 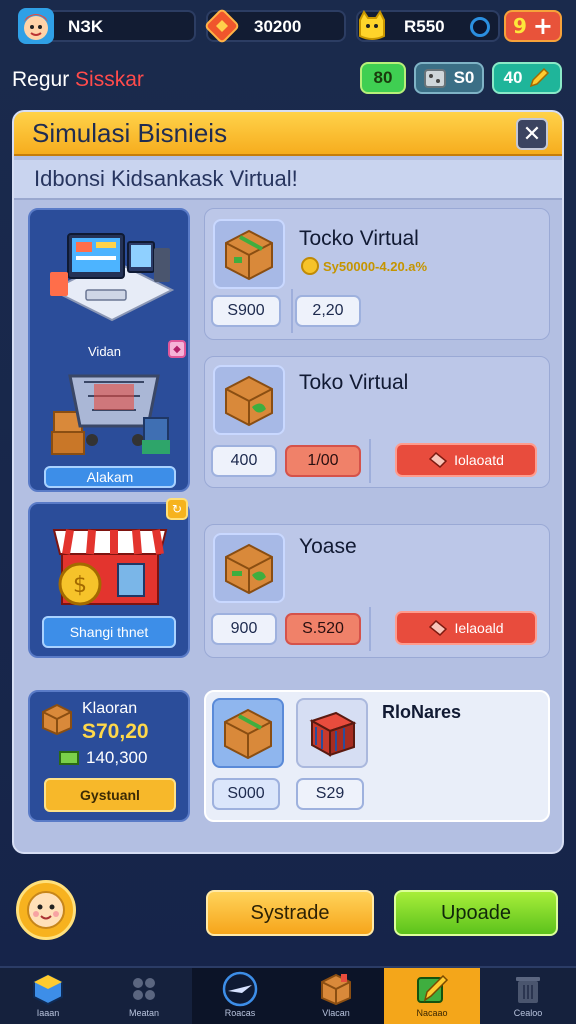 I want to click on product-card: Tocko Virtual Sy50000-4.20.a% S900 2,20, so click(x=377, y=274).